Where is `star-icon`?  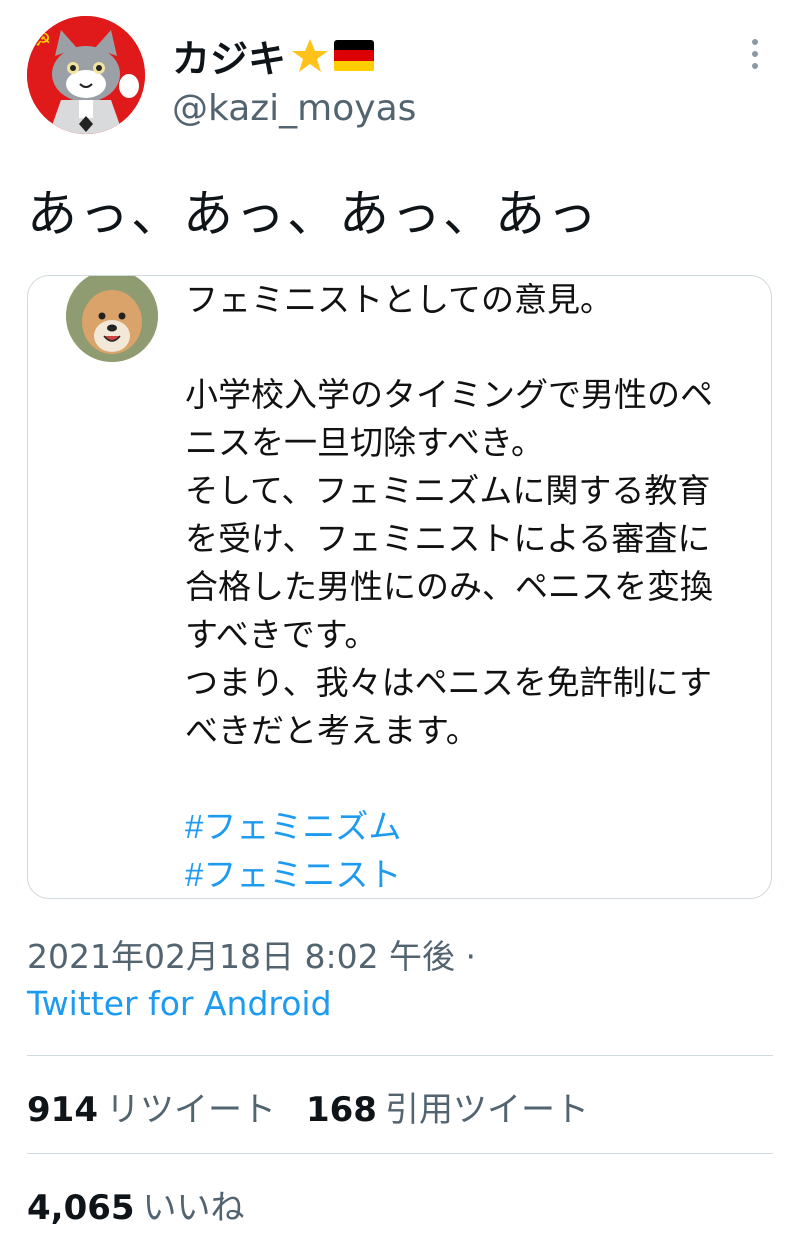 star-icon is located at coordinates (310, 56).